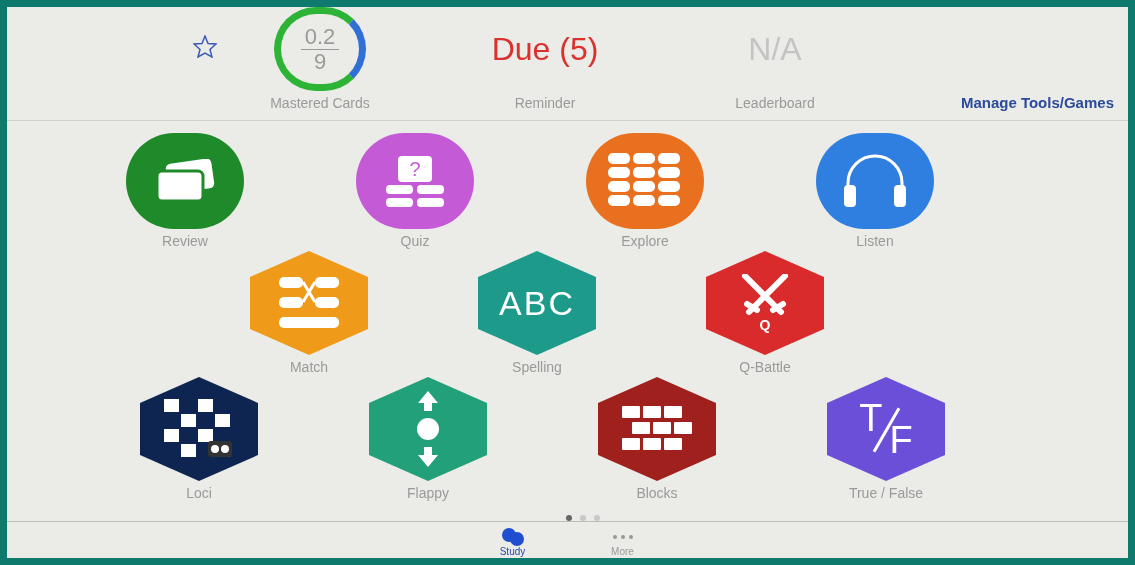  Describe the element at coordinates (205, 46) in the screenshot. I see `star-icon` at that location.